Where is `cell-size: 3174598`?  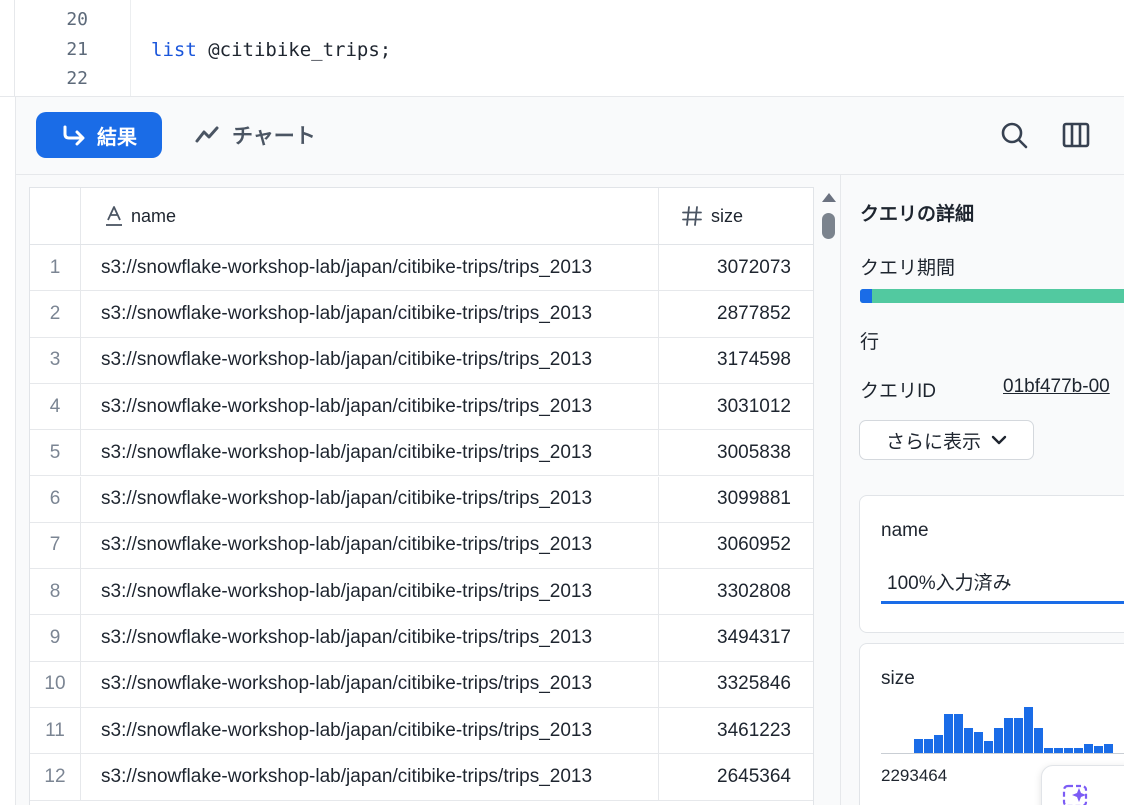 cell-size: 3174598 is located at coordinates (735, 360).